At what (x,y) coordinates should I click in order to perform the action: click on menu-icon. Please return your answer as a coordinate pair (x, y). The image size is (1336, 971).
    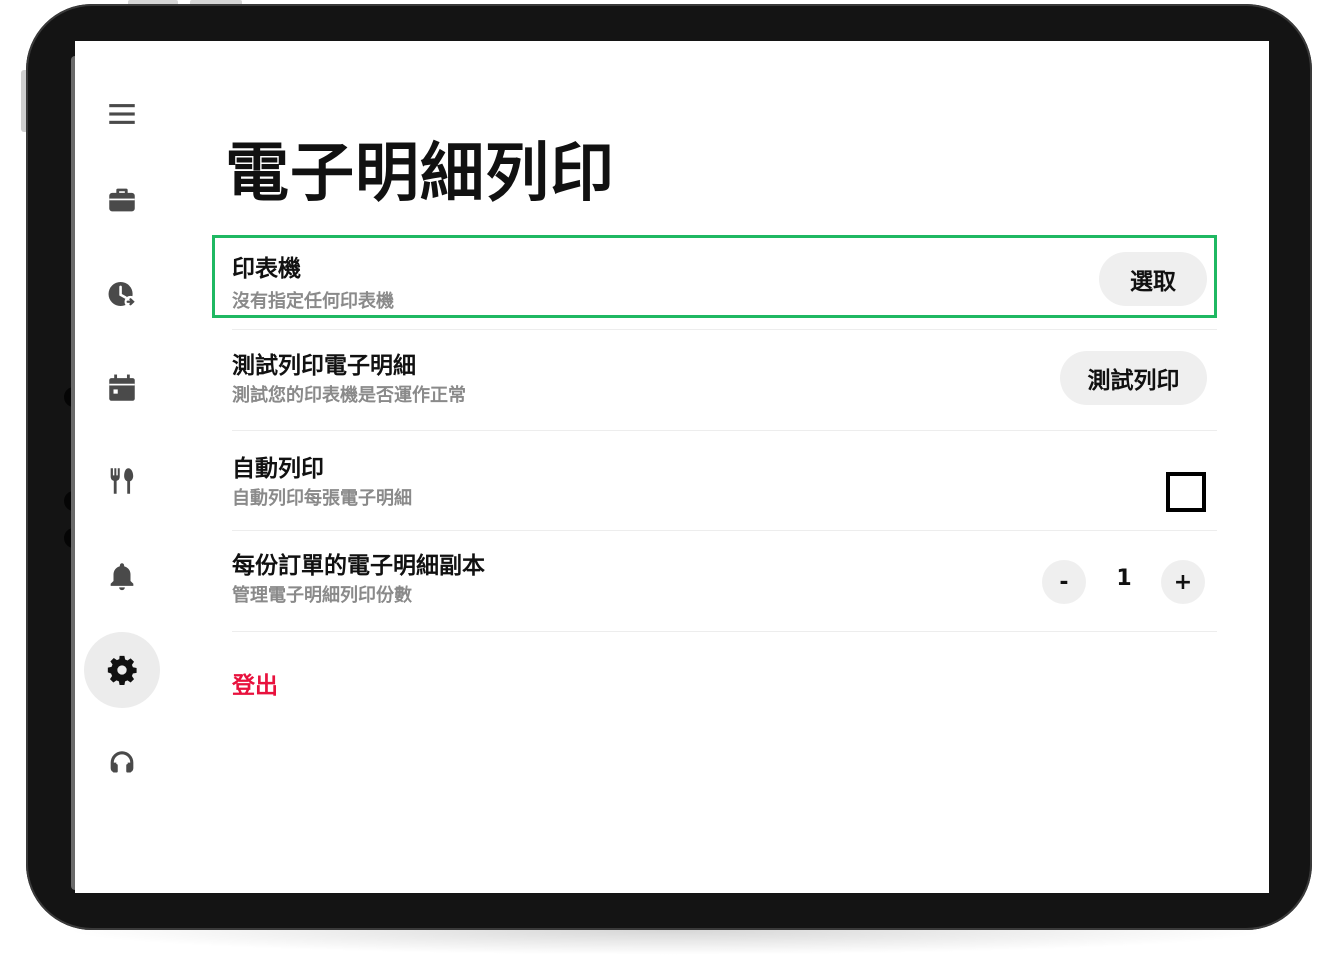
    Looking at the image, I should click on (122, 114).